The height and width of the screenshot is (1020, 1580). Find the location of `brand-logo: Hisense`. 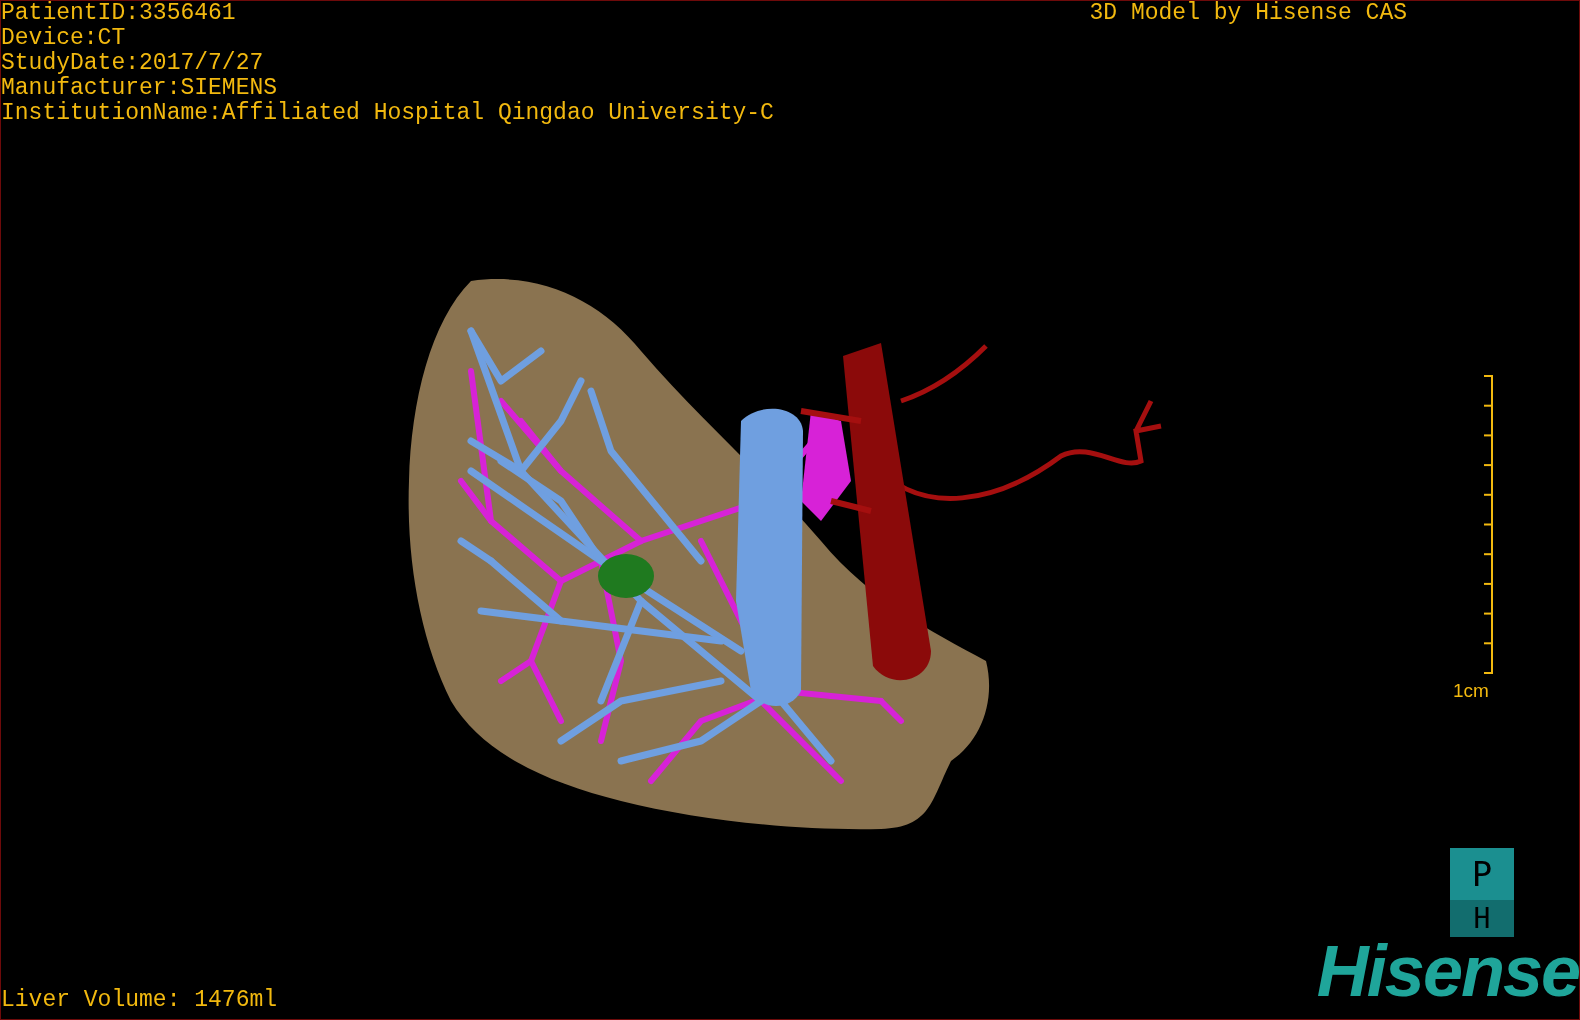

brand-logo: Hisense is located at coordinates (1447, 971).